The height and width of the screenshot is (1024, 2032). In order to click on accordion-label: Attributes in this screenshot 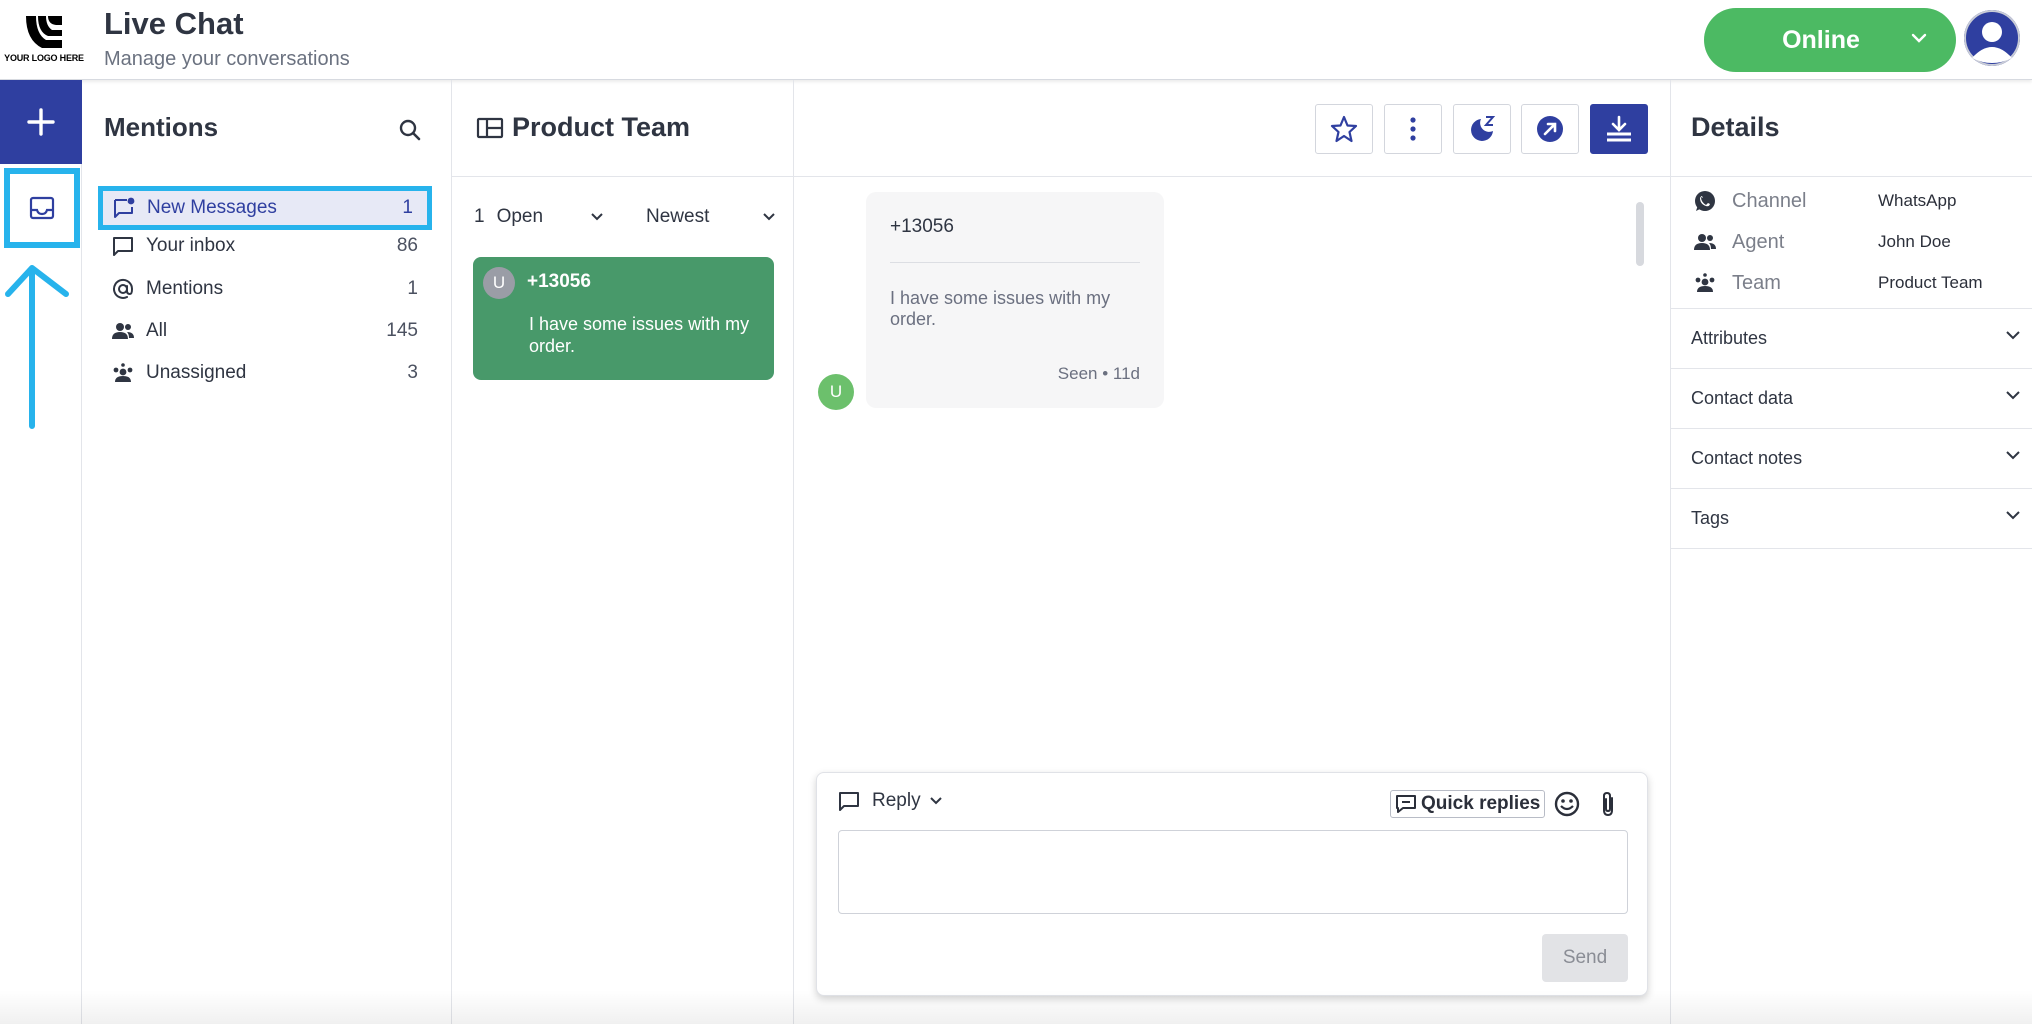, I will do `click(1729, 338)`.